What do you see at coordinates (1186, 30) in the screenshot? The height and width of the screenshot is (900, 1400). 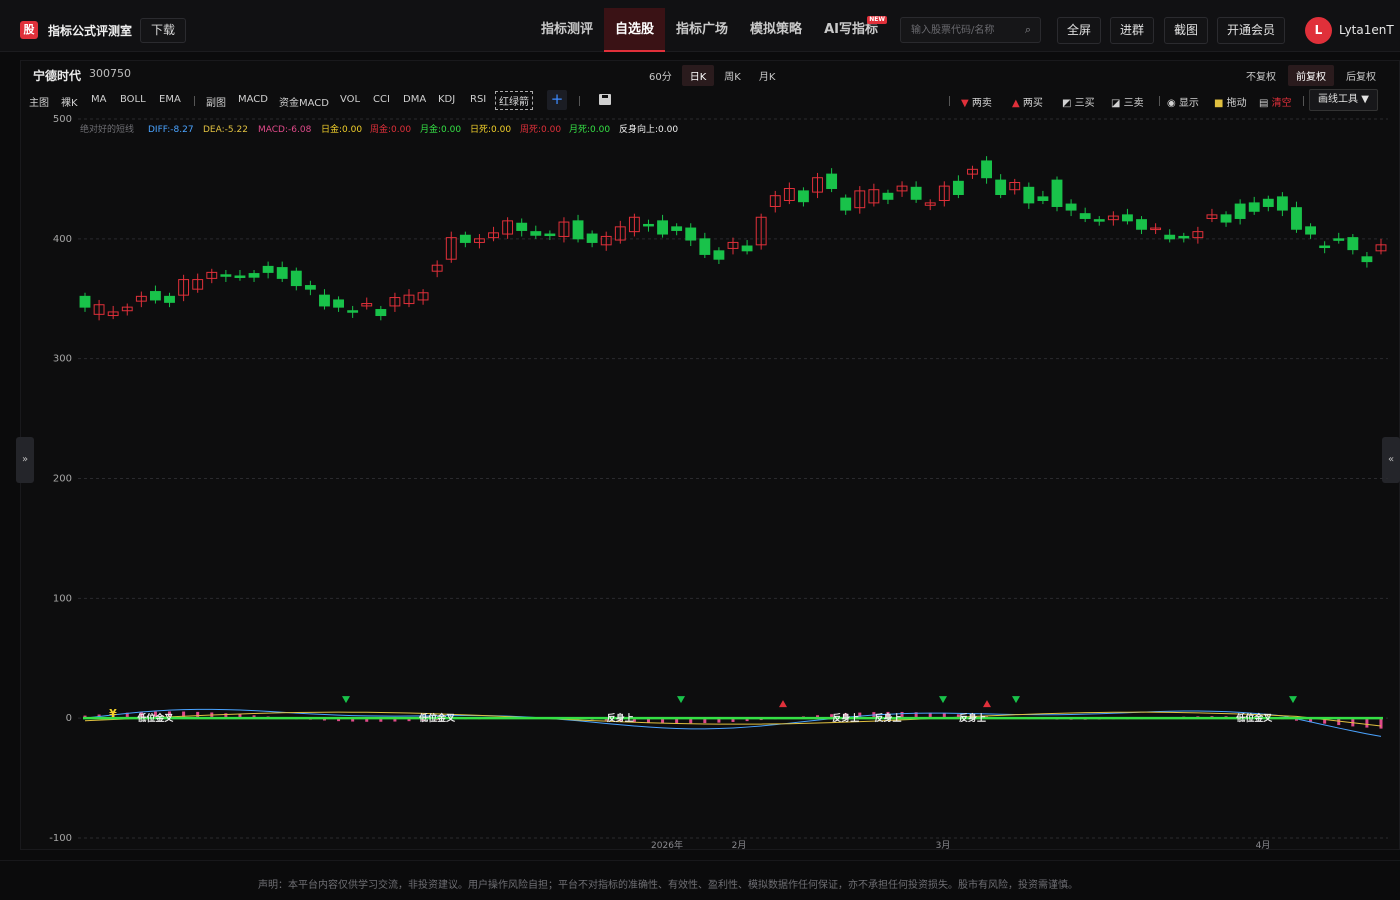 I see `screenshot-button: 截图` at bounding box center [1186, 30].